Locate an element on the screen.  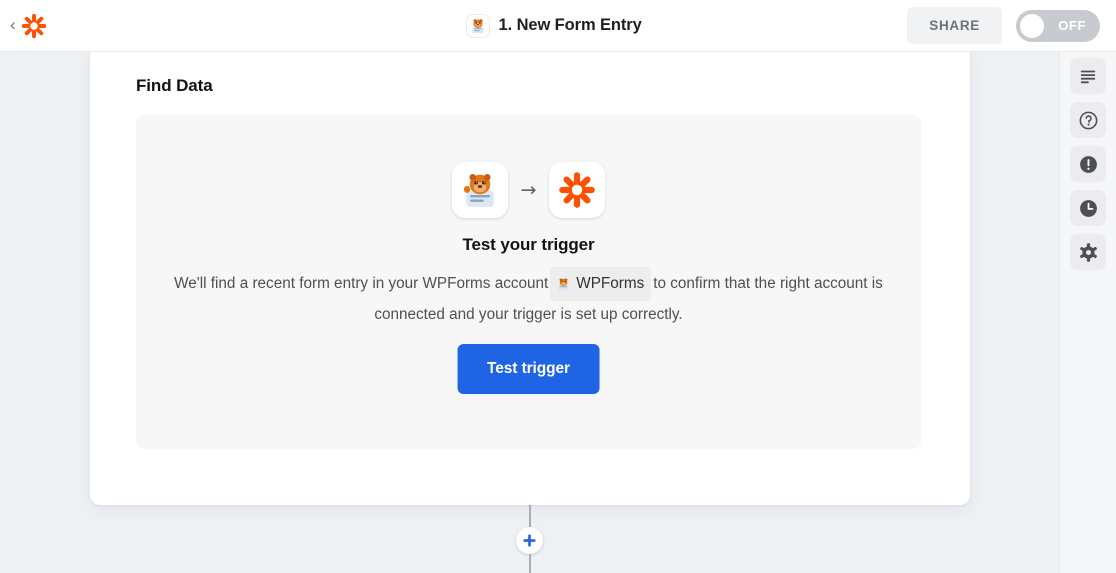
zap-title-group: 1. New Form Entry is located at coordinates (553, 25).